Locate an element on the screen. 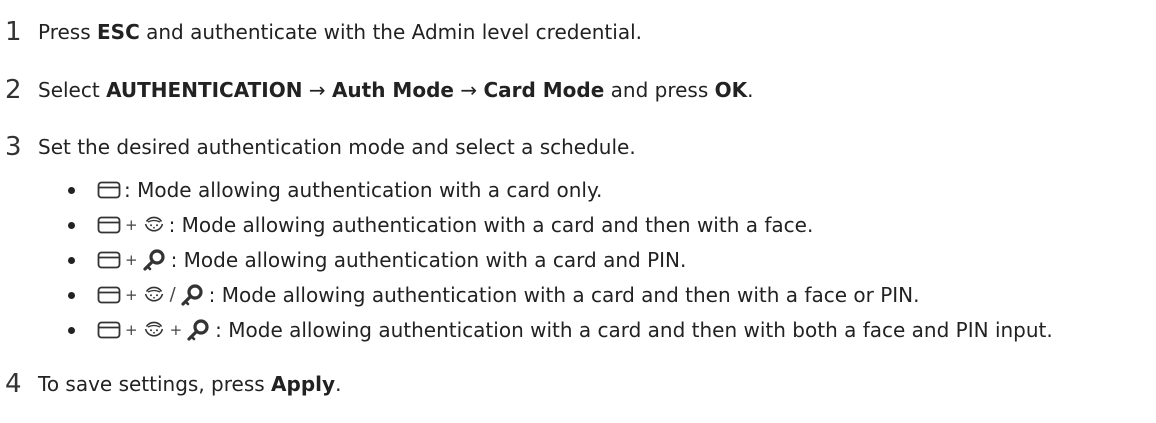  step-4-text: To save settings, press Apply. is located at coordinates (189, 384).